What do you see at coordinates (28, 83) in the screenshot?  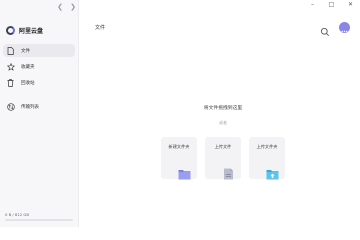 I see `sidebar-item-label: 回收站` at bounding box center [28, 83].